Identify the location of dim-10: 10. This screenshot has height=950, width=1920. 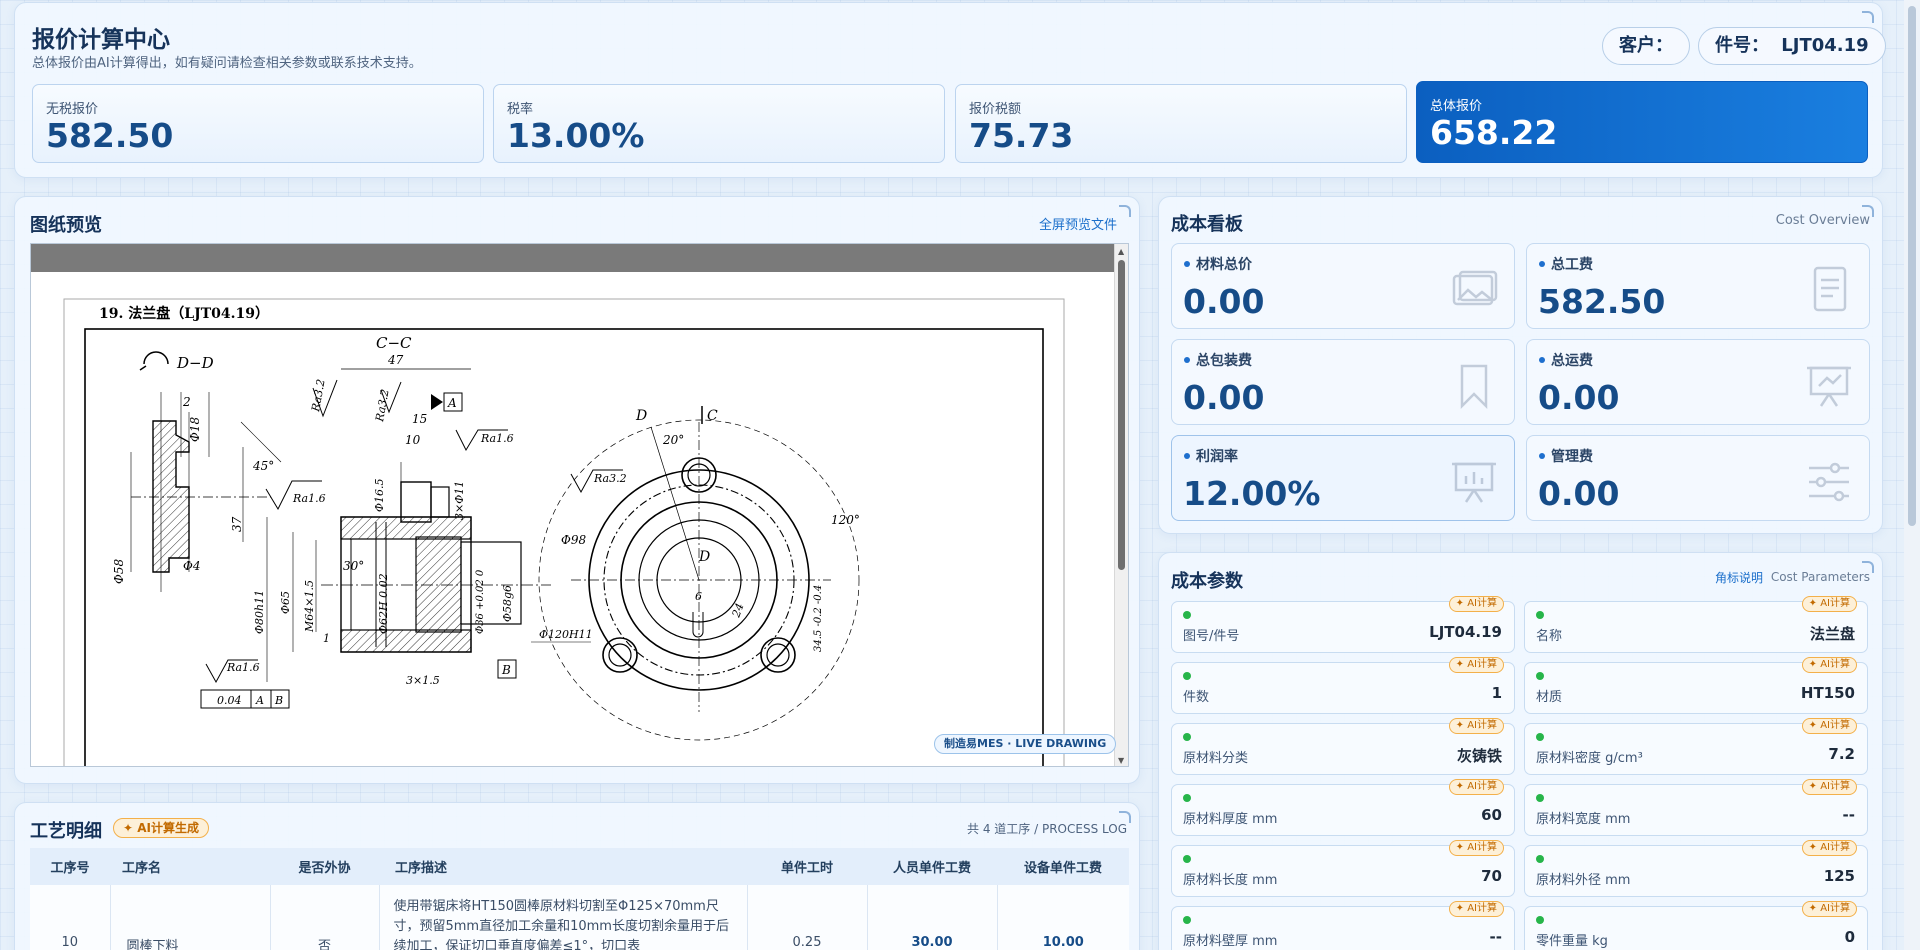
(413, 440).